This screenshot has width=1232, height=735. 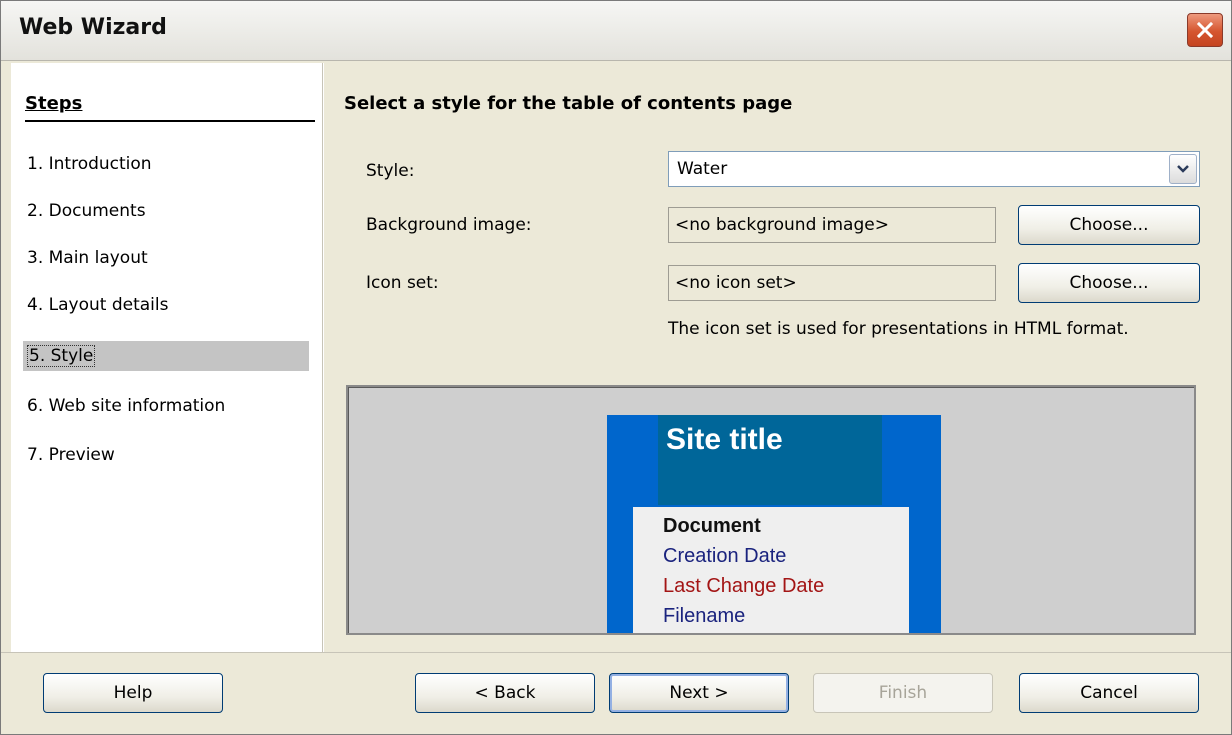 I want to click on next-button: Next >, so click(x=699, y=693).